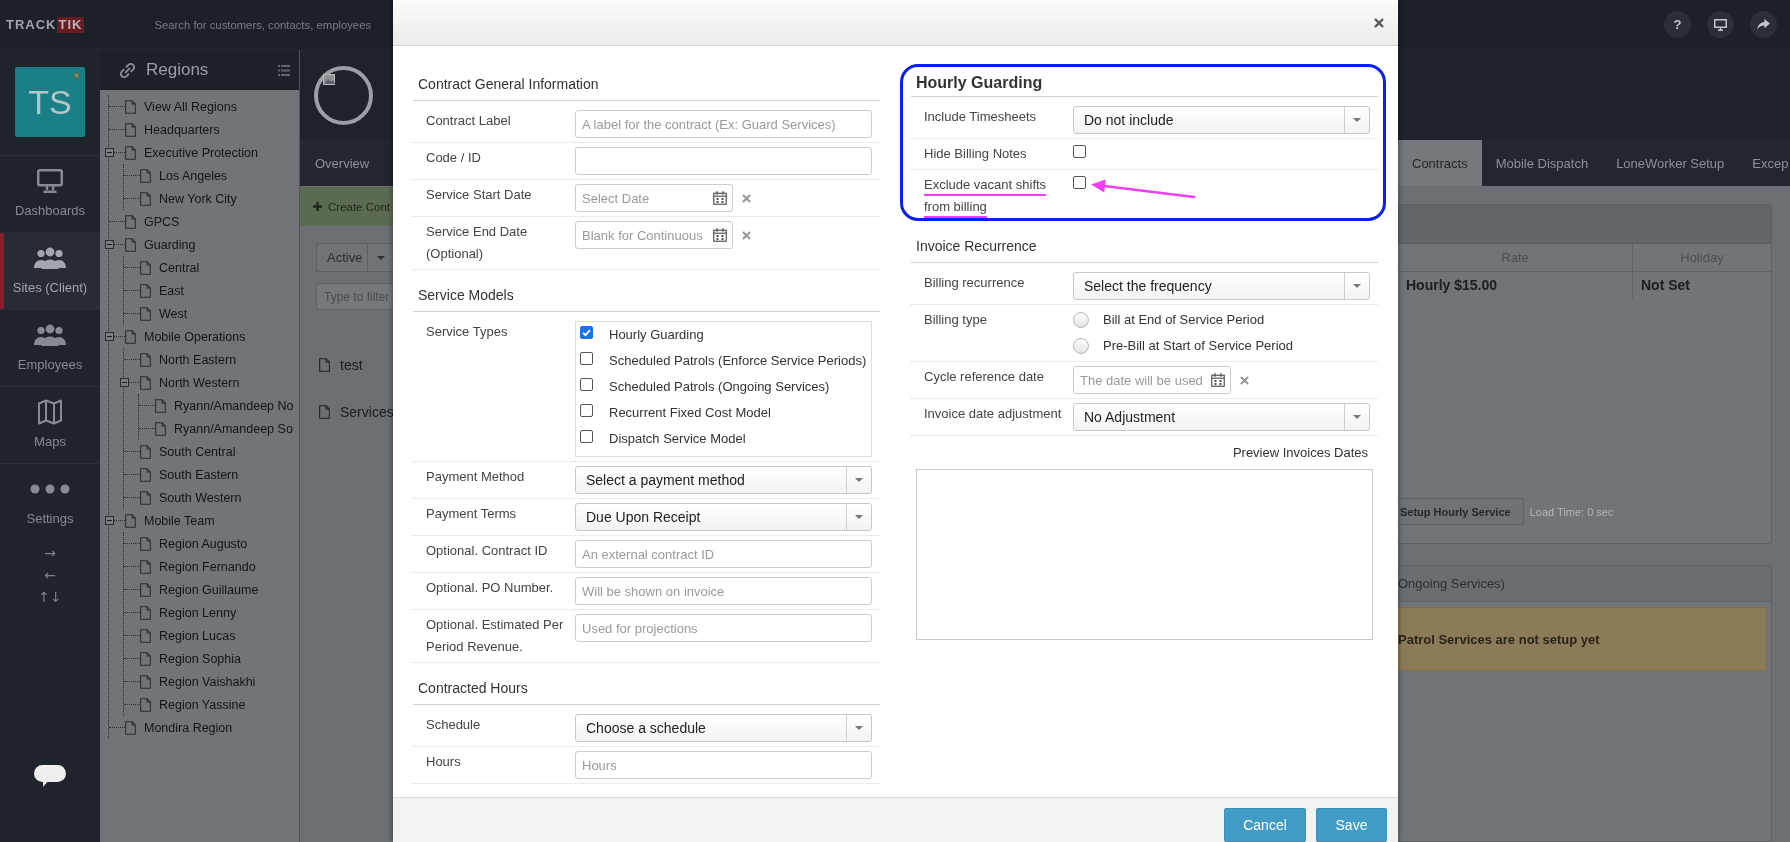 This screenshot has width=1790, height=842. What do you see at coordinates (723, 765) in the screenshot?
I see `text-field: Hours` at bounding box center [723, 765].